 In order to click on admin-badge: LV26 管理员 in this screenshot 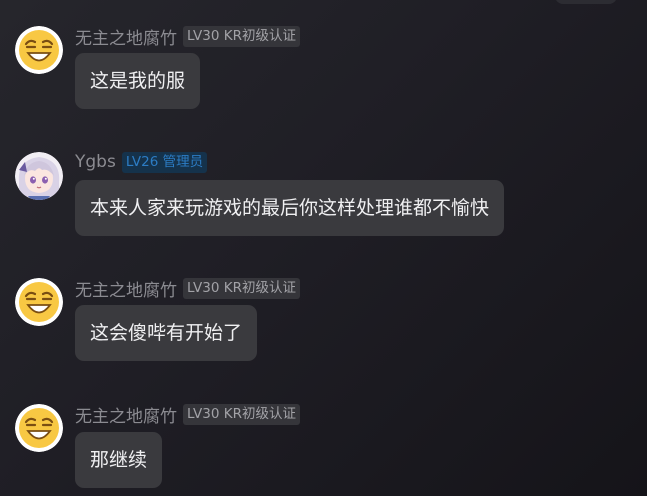, I will do `click(164, 162)`.